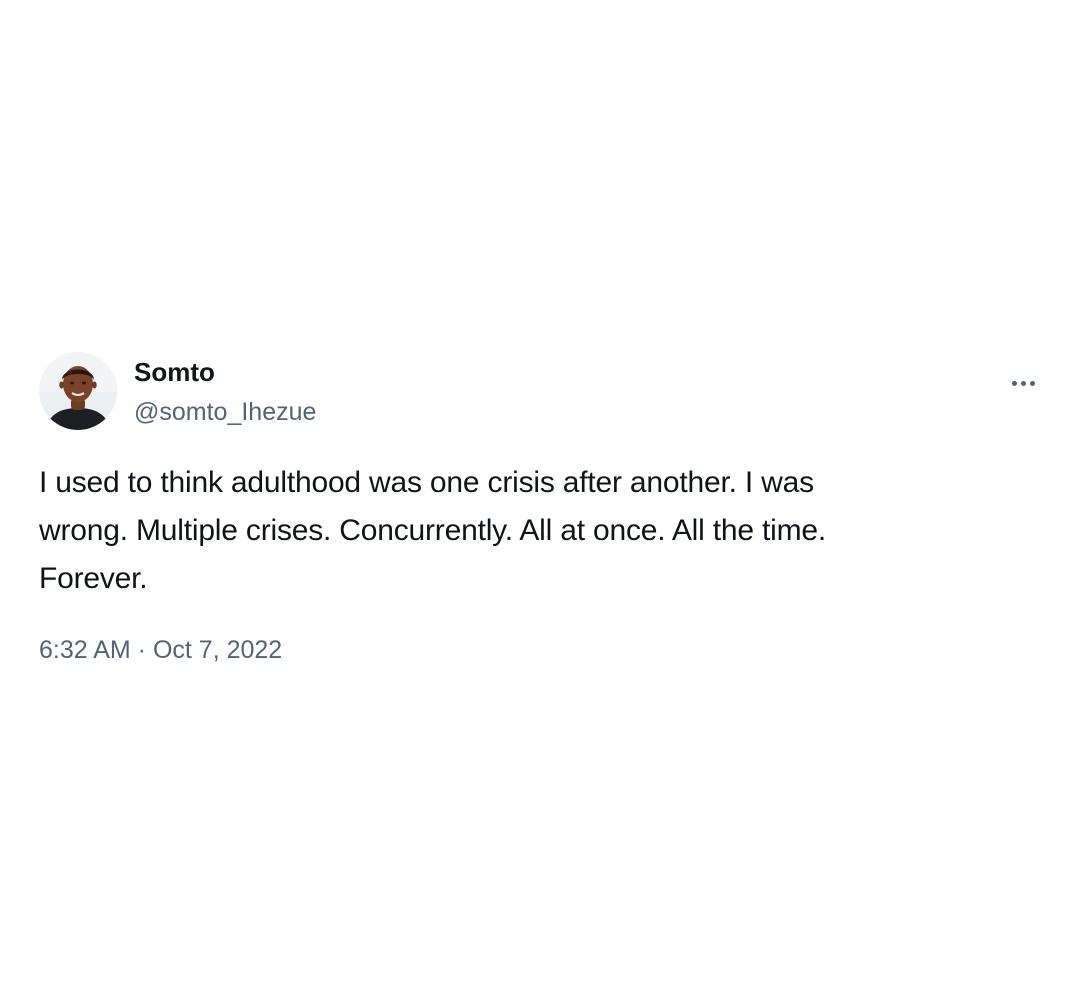 The height and width of the screenshot is (1002, 1080). I want to click on tweet-time: 6:32 AM, so click(85, 650).